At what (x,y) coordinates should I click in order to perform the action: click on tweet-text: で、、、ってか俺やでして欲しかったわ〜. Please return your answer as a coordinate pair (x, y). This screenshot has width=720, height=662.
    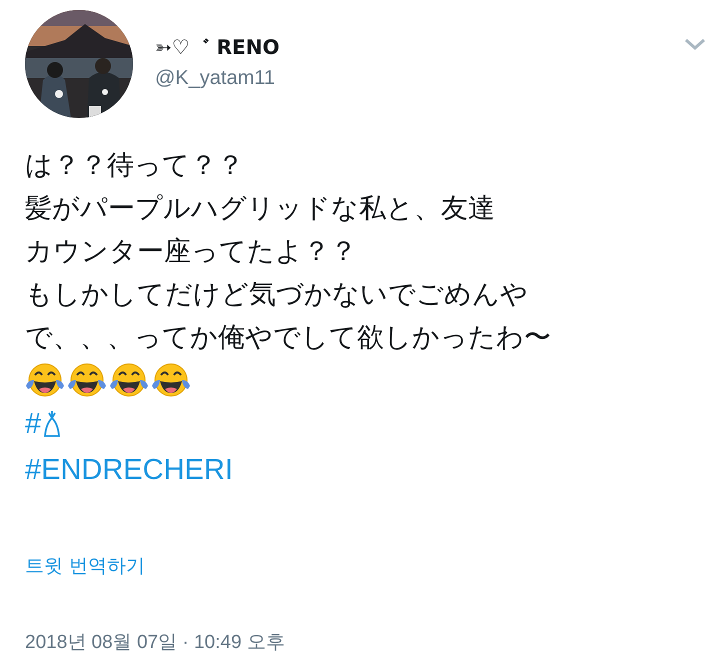
    Looking at the image, I should click on (288, 338).